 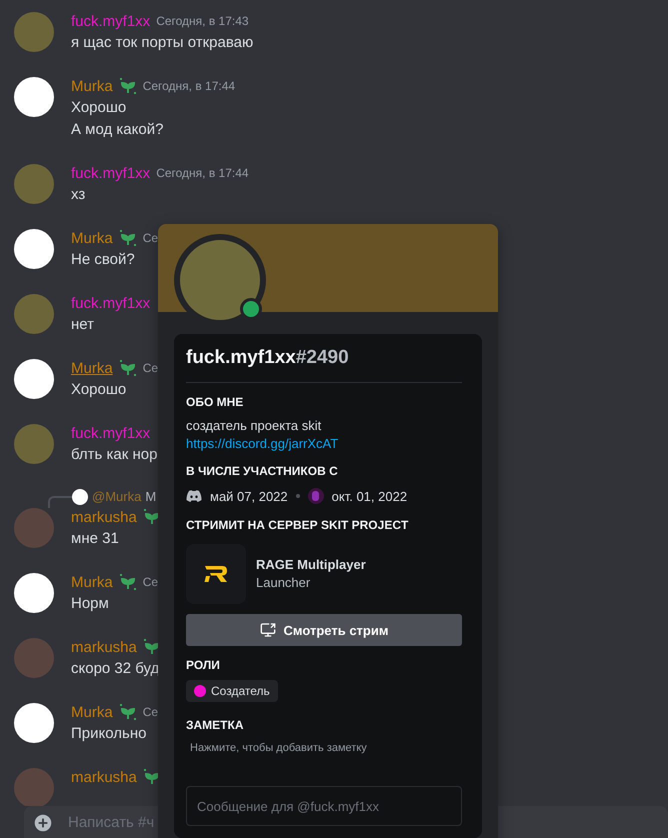 I want to click on message-text: хз, so click(x=78, y=195).